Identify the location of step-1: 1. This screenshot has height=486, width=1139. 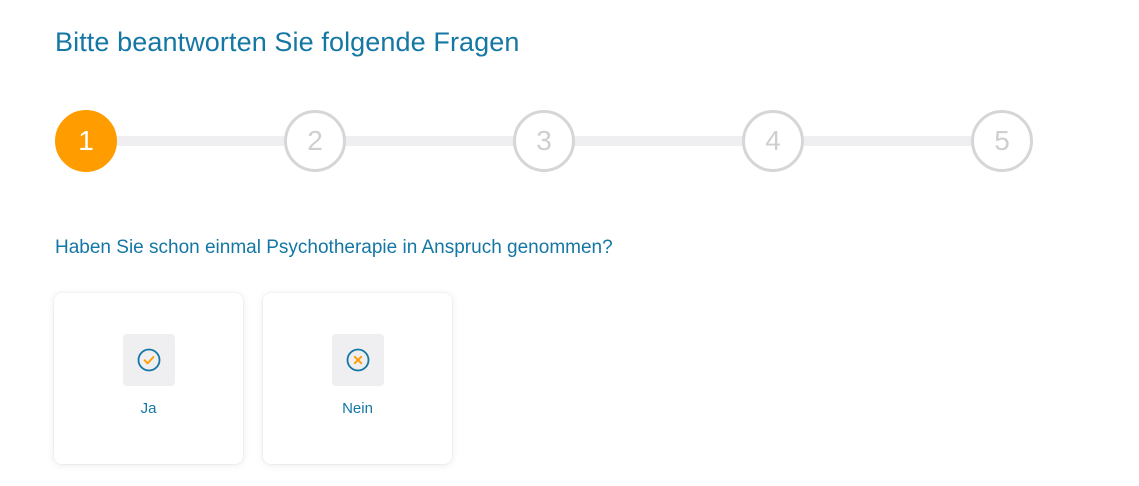
(86, 141).